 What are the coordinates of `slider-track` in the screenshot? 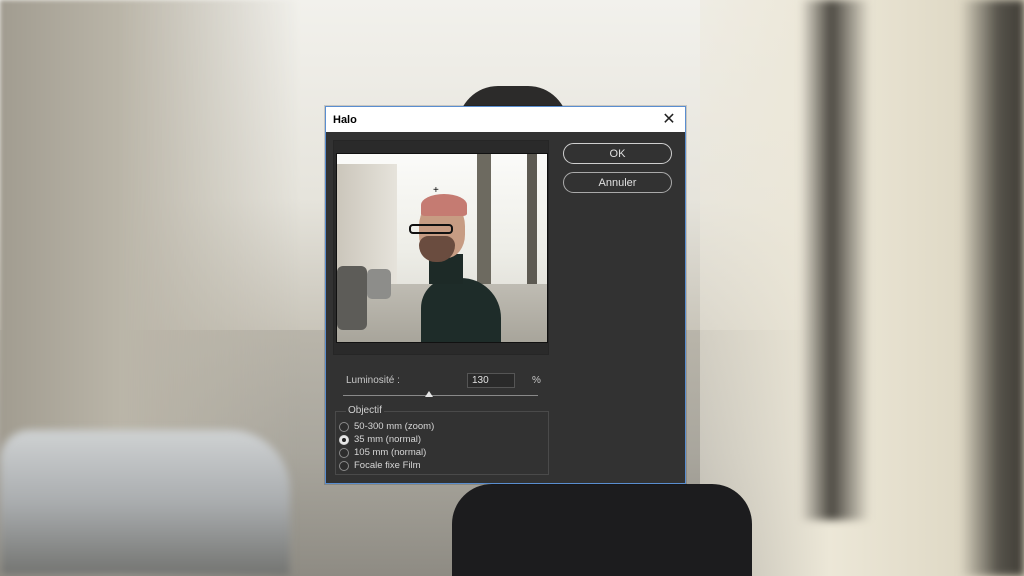 It's located at (440, 395).